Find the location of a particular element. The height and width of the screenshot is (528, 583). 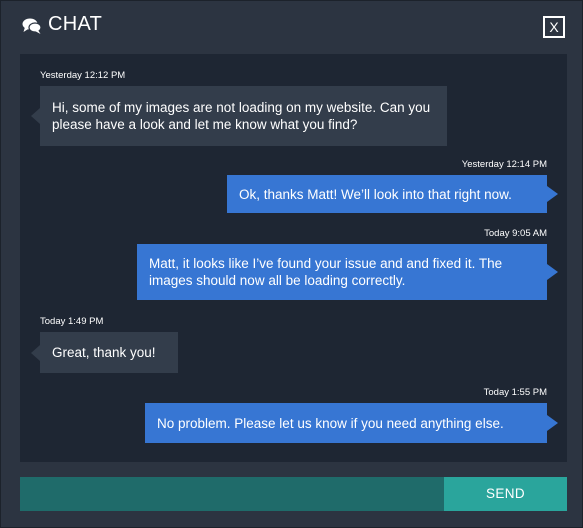

send-button: SEND is located at coordinates (505, 494).